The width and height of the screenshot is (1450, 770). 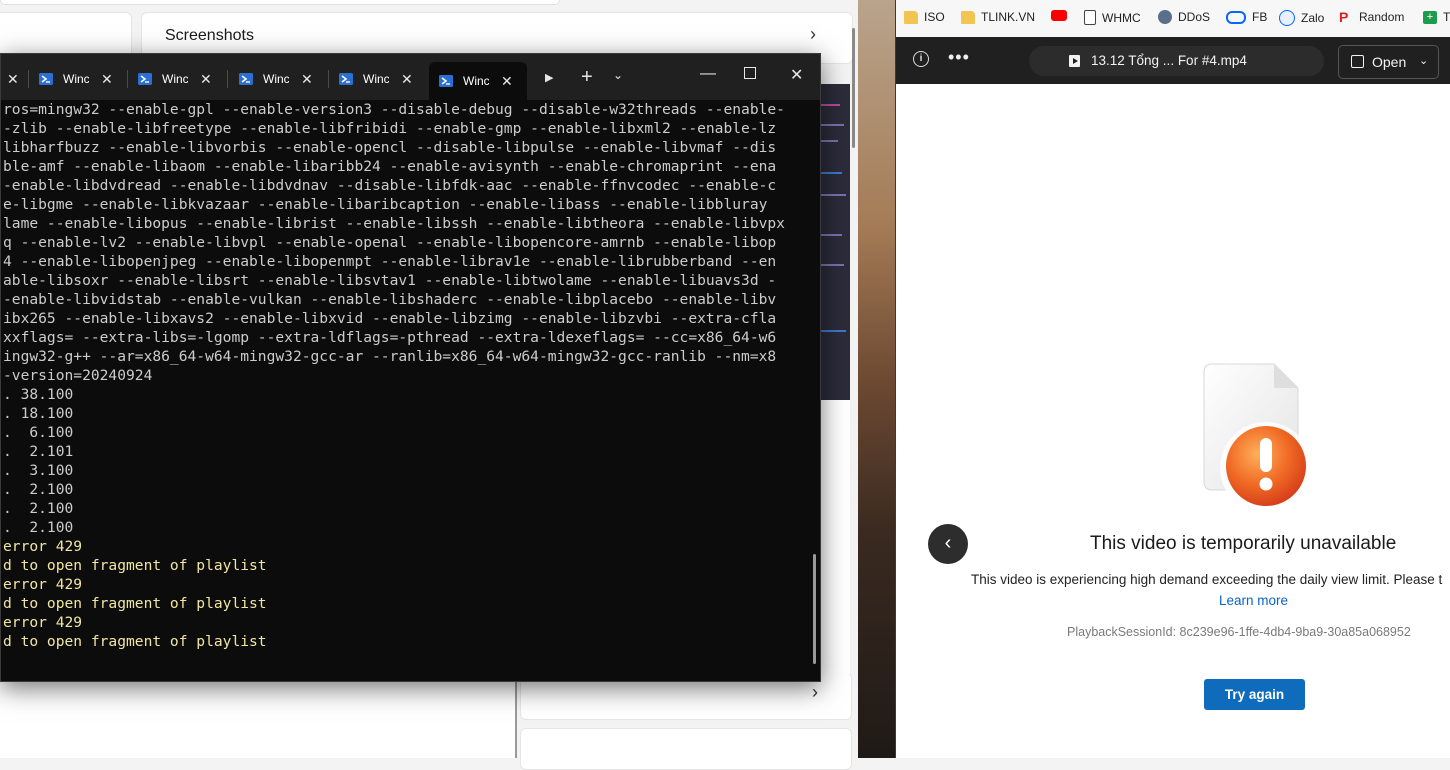 What do you see at coordinates (750, 74) in the screenshot?
I see `maximize-button` at bounding box center [750, 74].